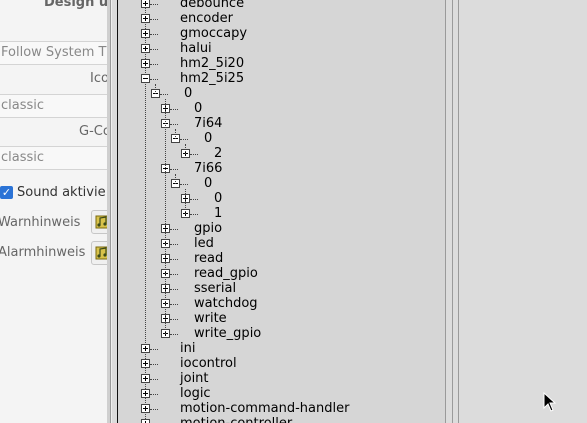 Image resolution: width=587 pixels, height=423 pixels. Describe the element at coordinates (209, 258) in the screenshot. I see `tree-node-label: read` at that location.